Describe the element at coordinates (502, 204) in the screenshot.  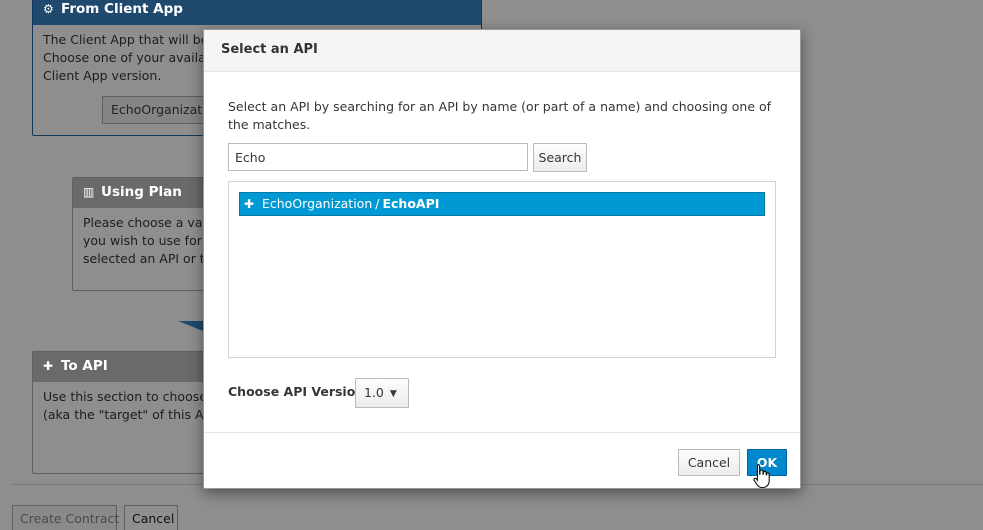
I see `api-result-item: ✚ EchoOrganization / EchoAPI` at that location.